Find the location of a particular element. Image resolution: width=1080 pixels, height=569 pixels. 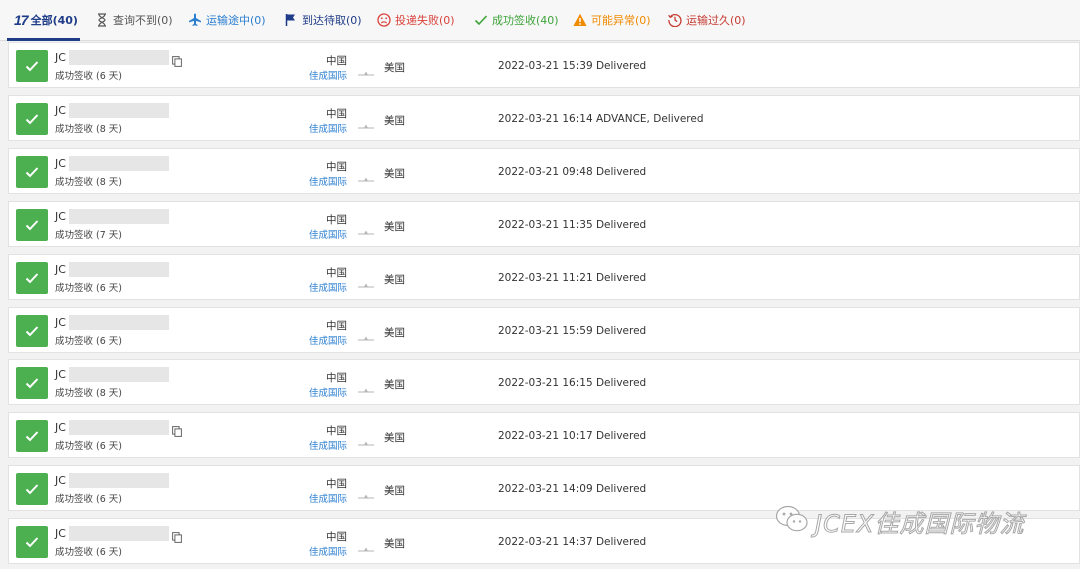

tab-expired: 运输过久(0) is located at coordinates (707, 20).